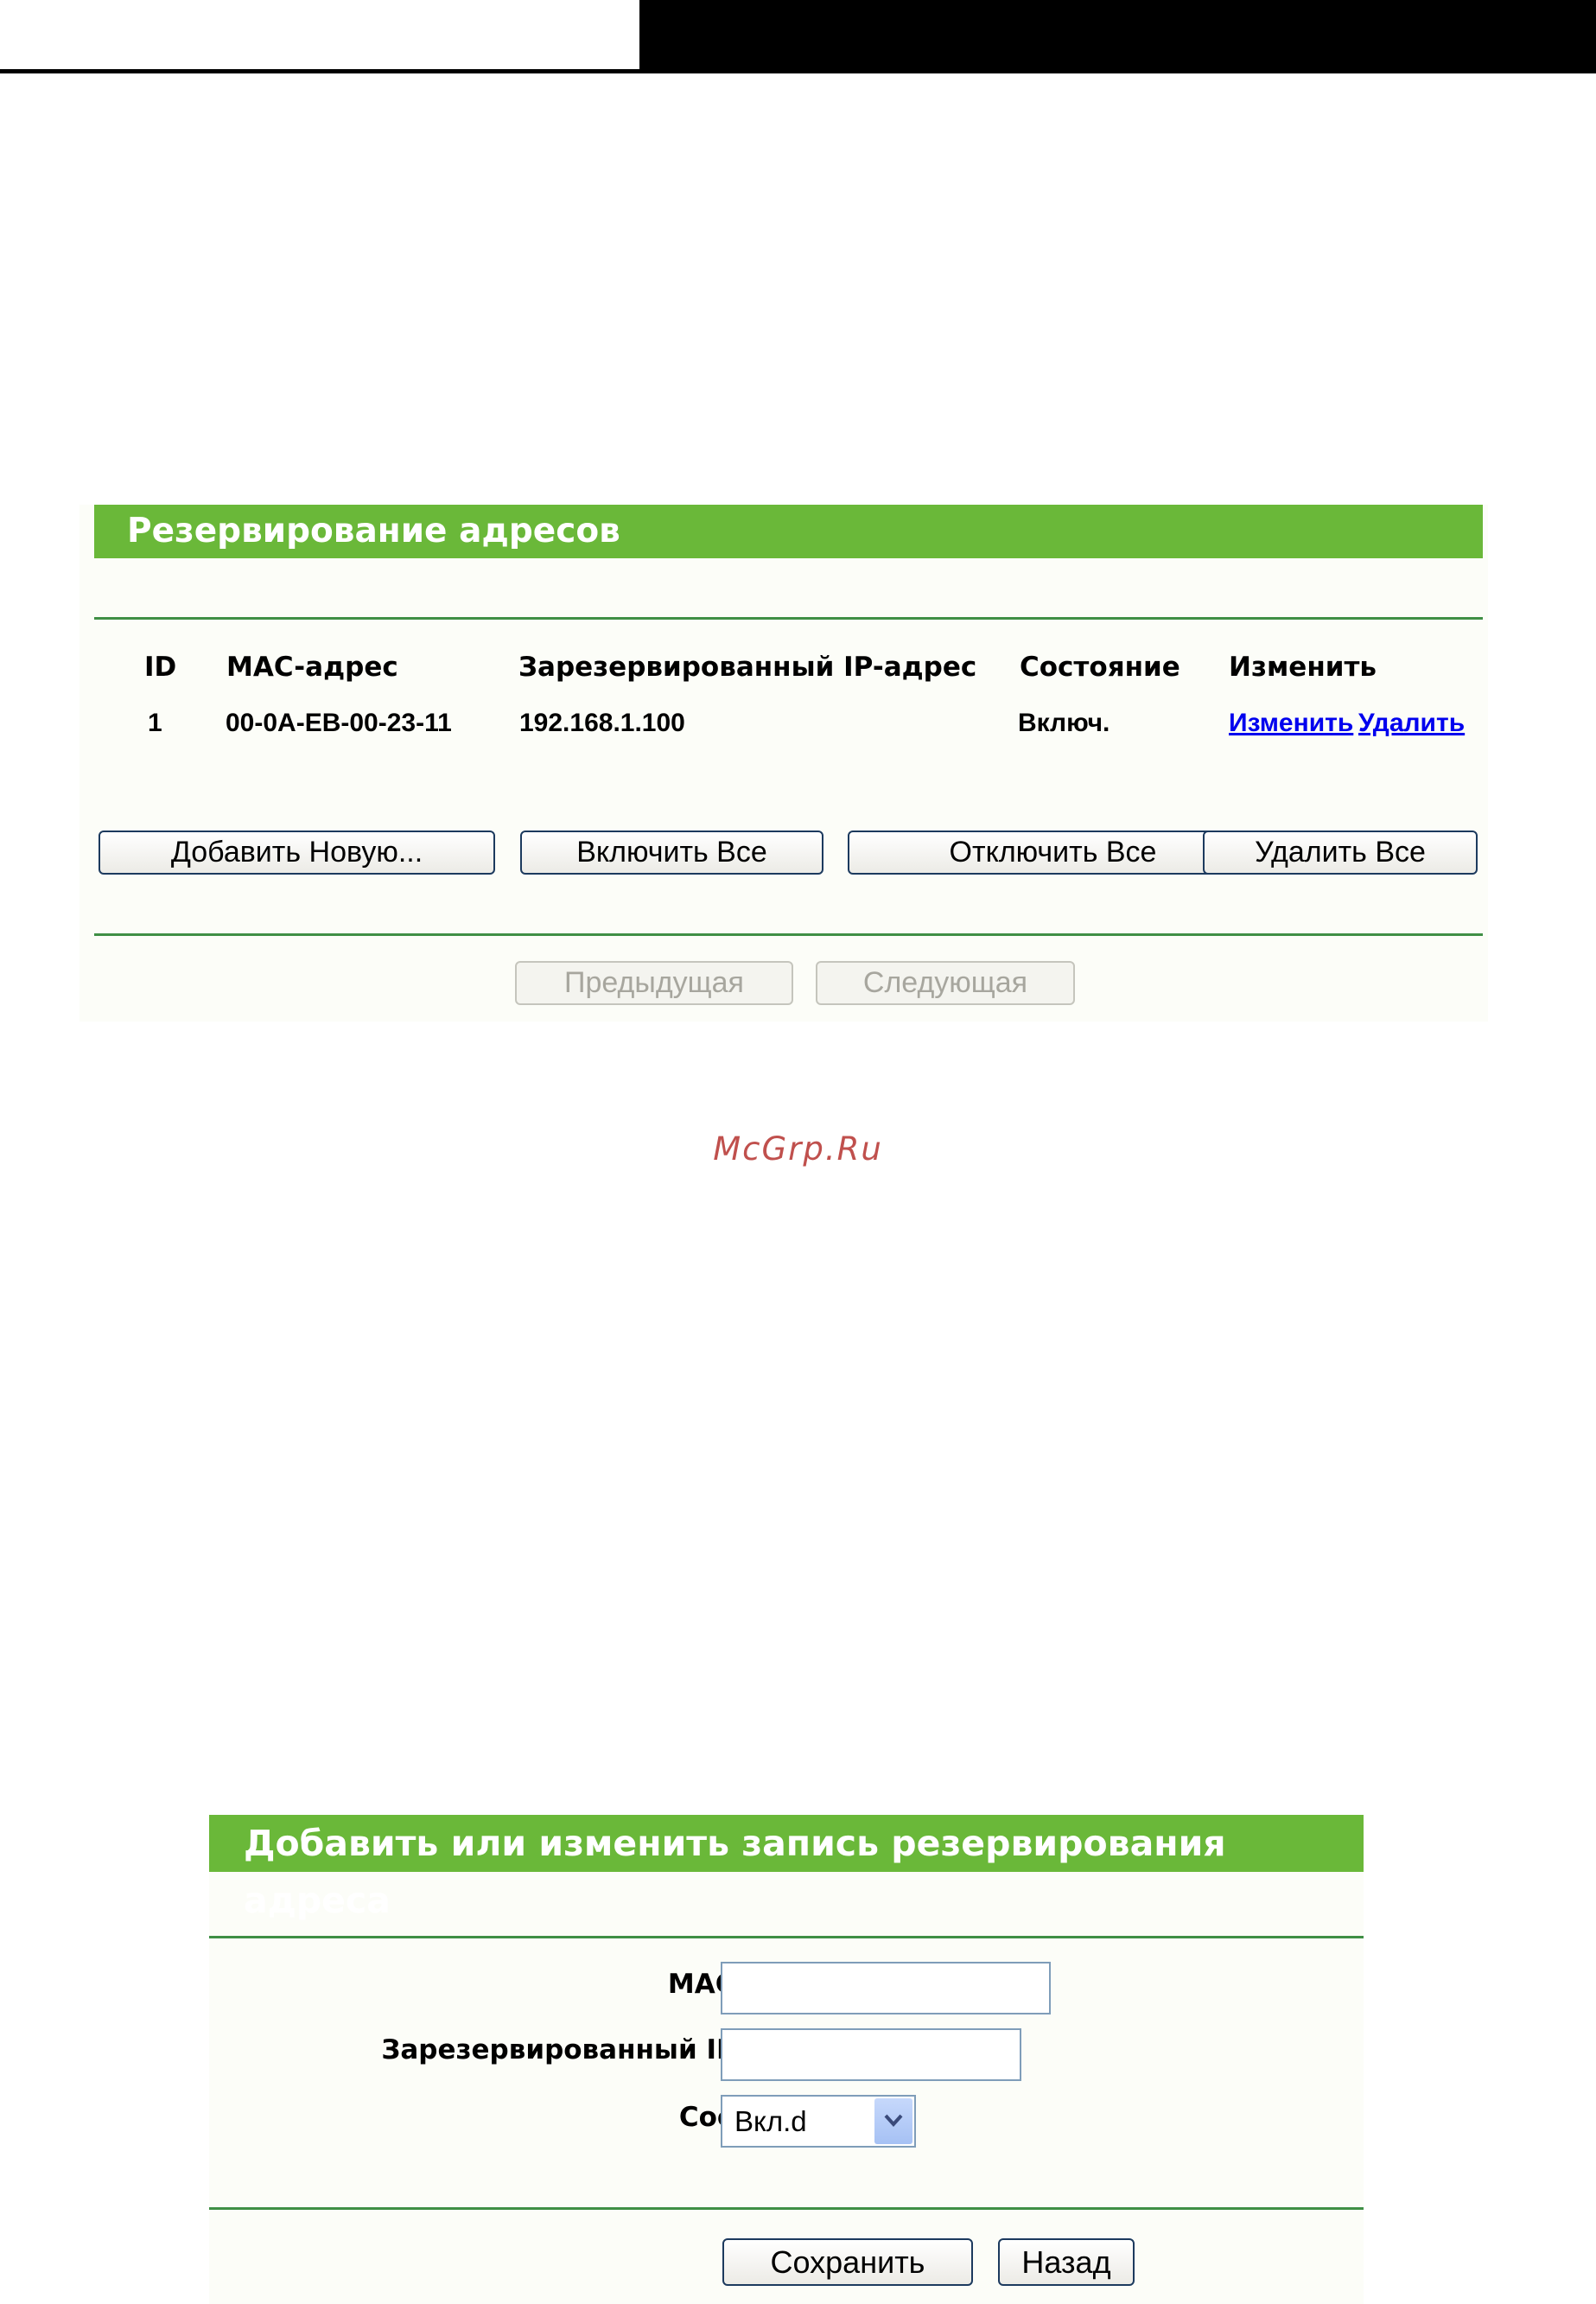 The image size is (1596, 2304). What do you see at coordinates (160, 667) in the screenshot?
I see `column-header-id: ID` at bounding box center [160, 667].